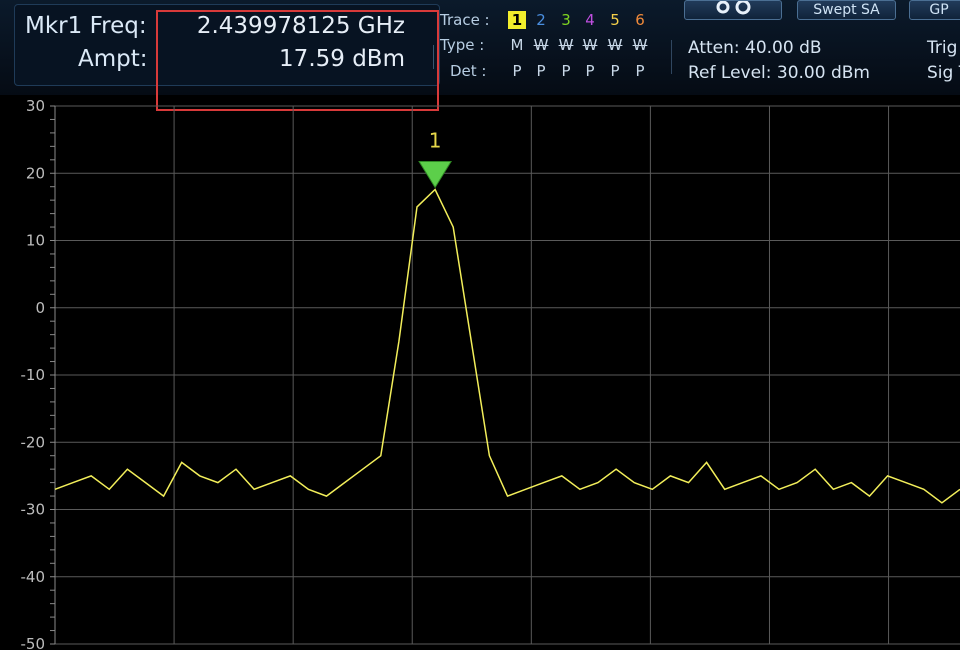 The width and height of the screenshot is (960, 650). I want to click on trace-det-5: P, so click(615, 71).